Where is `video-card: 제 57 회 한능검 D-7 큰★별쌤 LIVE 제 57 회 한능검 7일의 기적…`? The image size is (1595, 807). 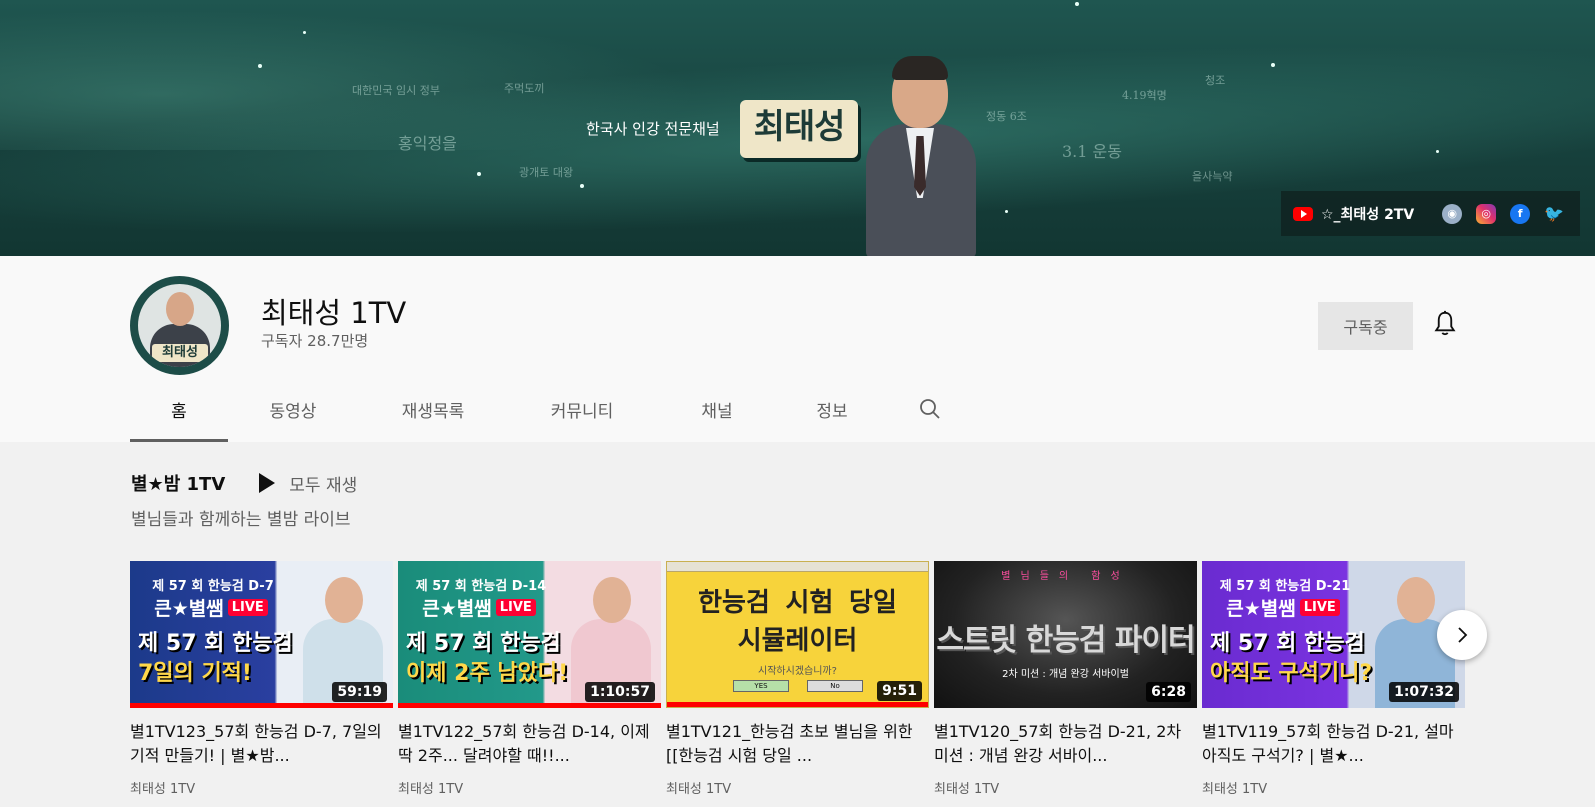 video-card: 제 57 회 한능검 D-7 큰★별쌤 LIVE 제 57 회 한능검 7일의 기적… is located at coordinates (261, 679).